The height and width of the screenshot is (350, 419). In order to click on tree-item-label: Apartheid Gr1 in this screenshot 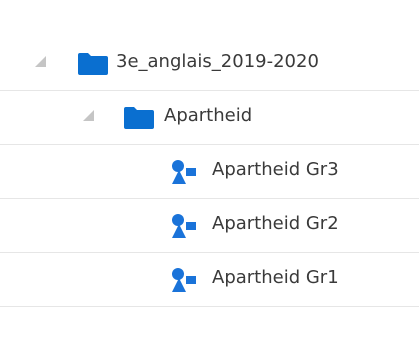, I will do `click(275, 278)`.